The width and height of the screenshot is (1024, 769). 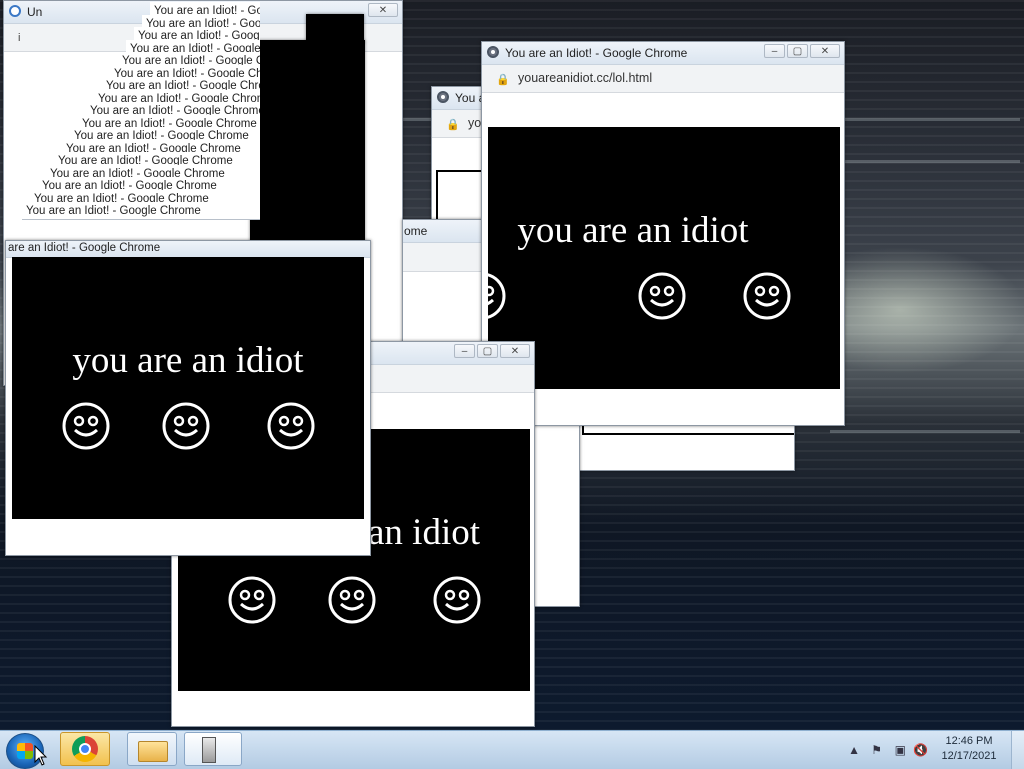 What do you see at coordinates (84, 248) in the screenshot?
I see `window-title: are an Idiot! - Google Chrome` at bounding box center [84, 248].